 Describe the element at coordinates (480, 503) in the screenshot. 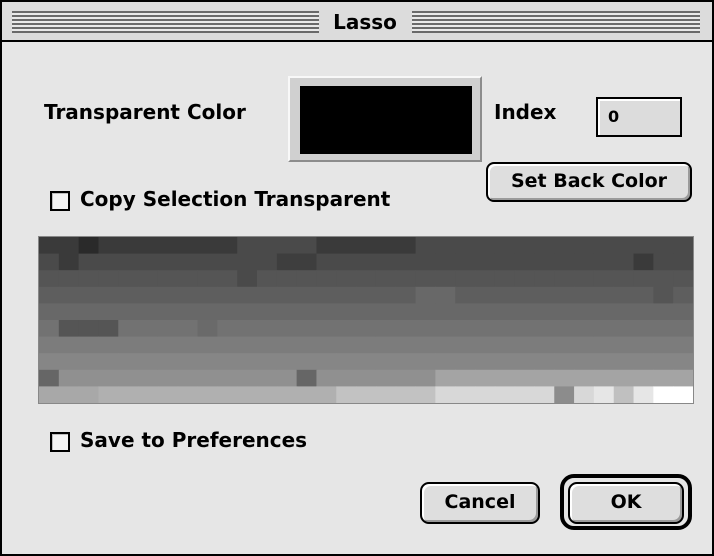

I see `cancel-button: Cancel` at that location.